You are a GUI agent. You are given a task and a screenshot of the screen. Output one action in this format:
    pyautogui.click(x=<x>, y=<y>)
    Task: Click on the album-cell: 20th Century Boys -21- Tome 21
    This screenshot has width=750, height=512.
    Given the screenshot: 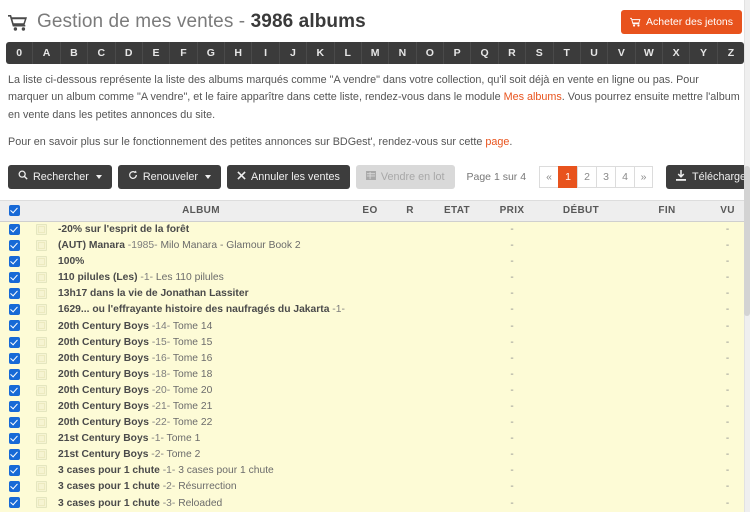 What is the action you would take?
    pyautogui.click(x=201, y=406)
    